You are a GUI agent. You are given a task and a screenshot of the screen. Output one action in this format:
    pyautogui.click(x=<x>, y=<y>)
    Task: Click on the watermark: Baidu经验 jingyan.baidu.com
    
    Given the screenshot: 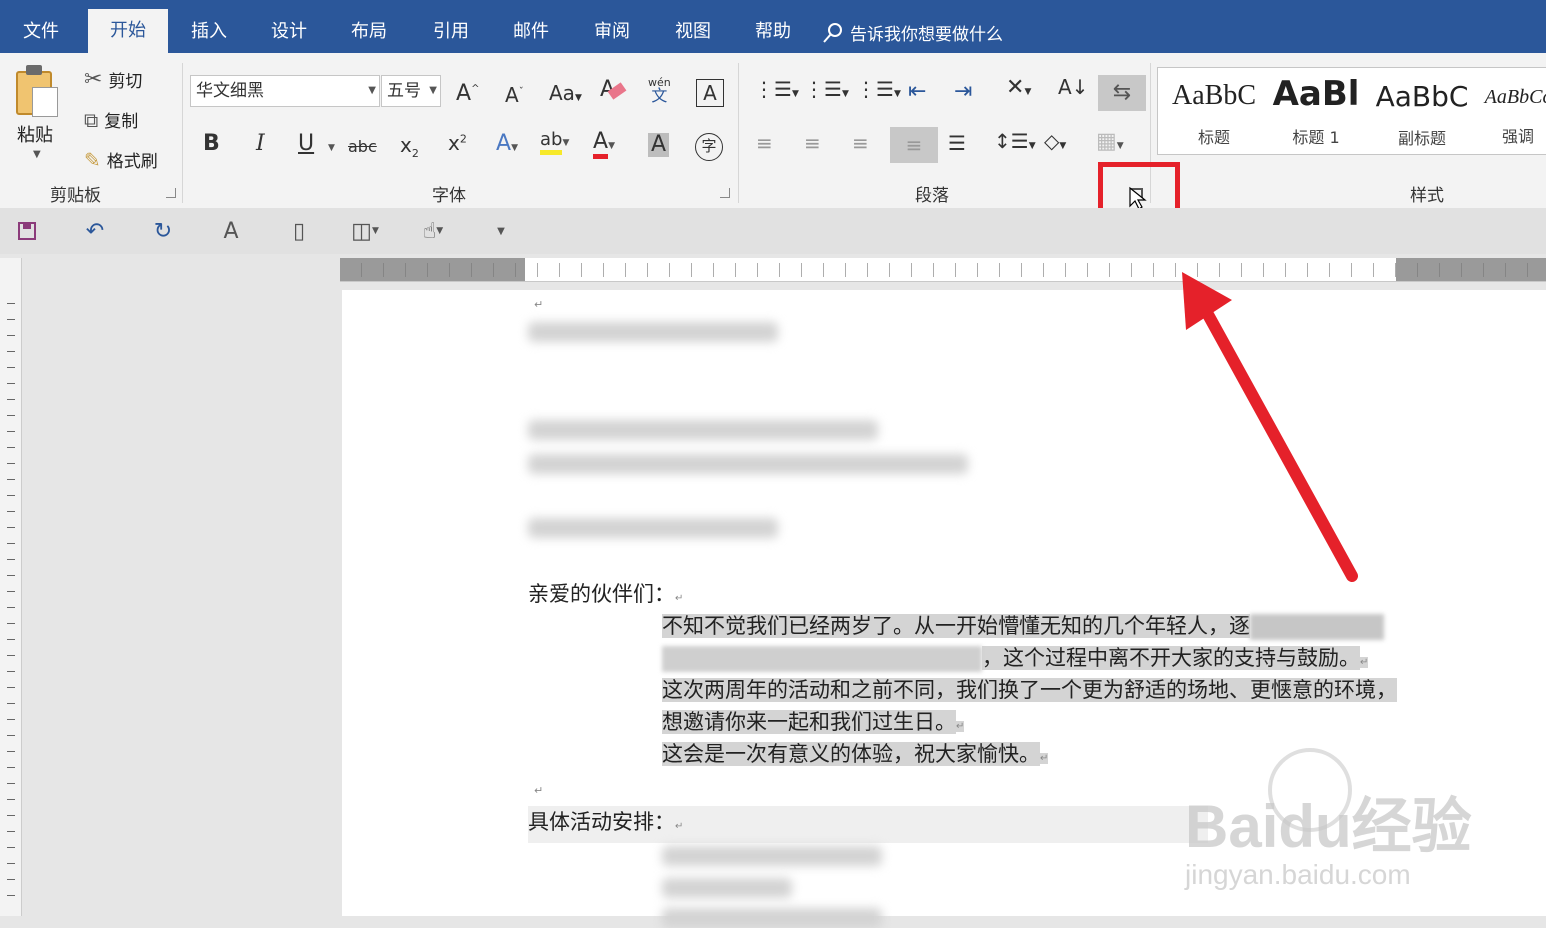 What is the action you would take?
    pyautogui.click(x=1328, y=841)
    